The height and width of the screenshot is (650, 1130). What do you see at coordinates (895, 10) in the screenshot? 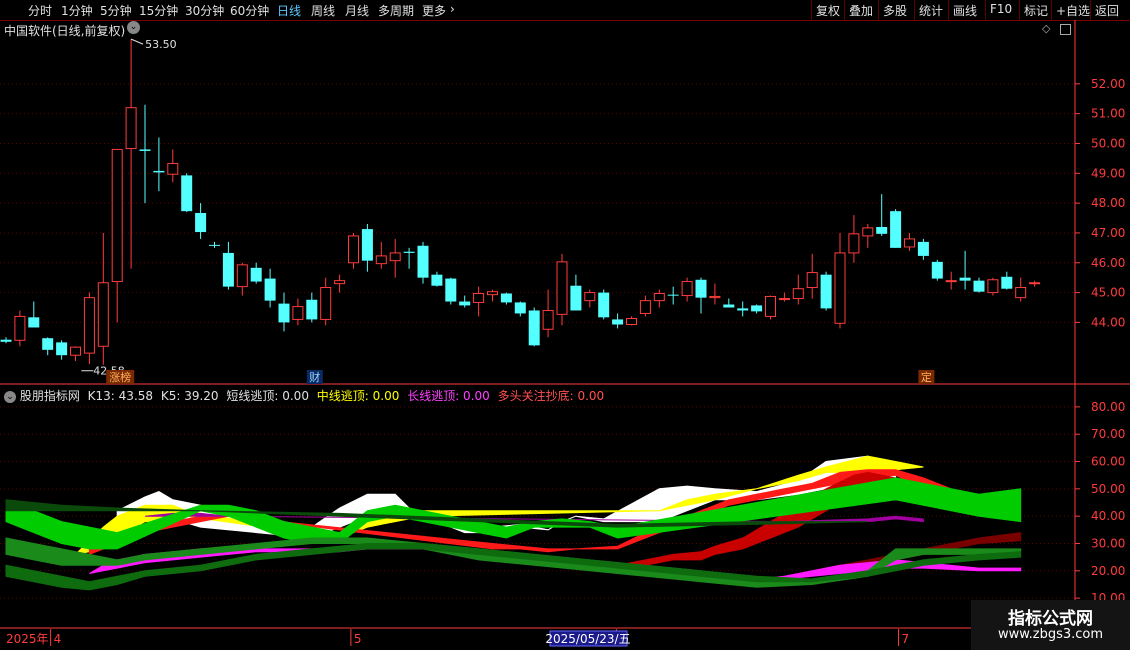
I see `action-button-2: 多股` at bounding box center [895, 10].